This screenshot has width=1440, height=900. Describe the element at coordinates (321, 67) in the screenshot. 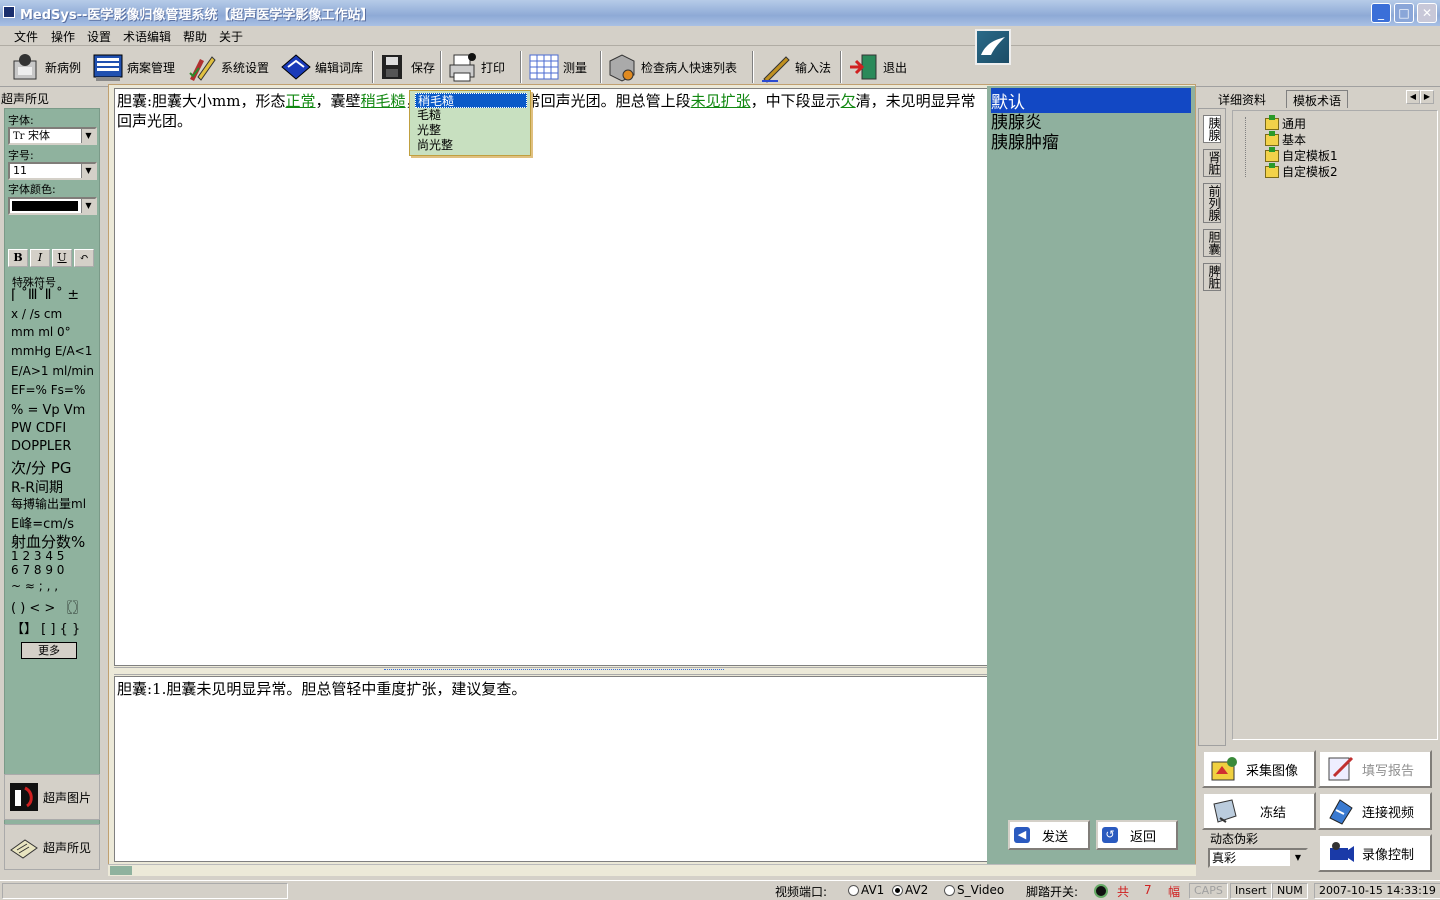

I see `dictionary-button: 编辑词库` at that location.